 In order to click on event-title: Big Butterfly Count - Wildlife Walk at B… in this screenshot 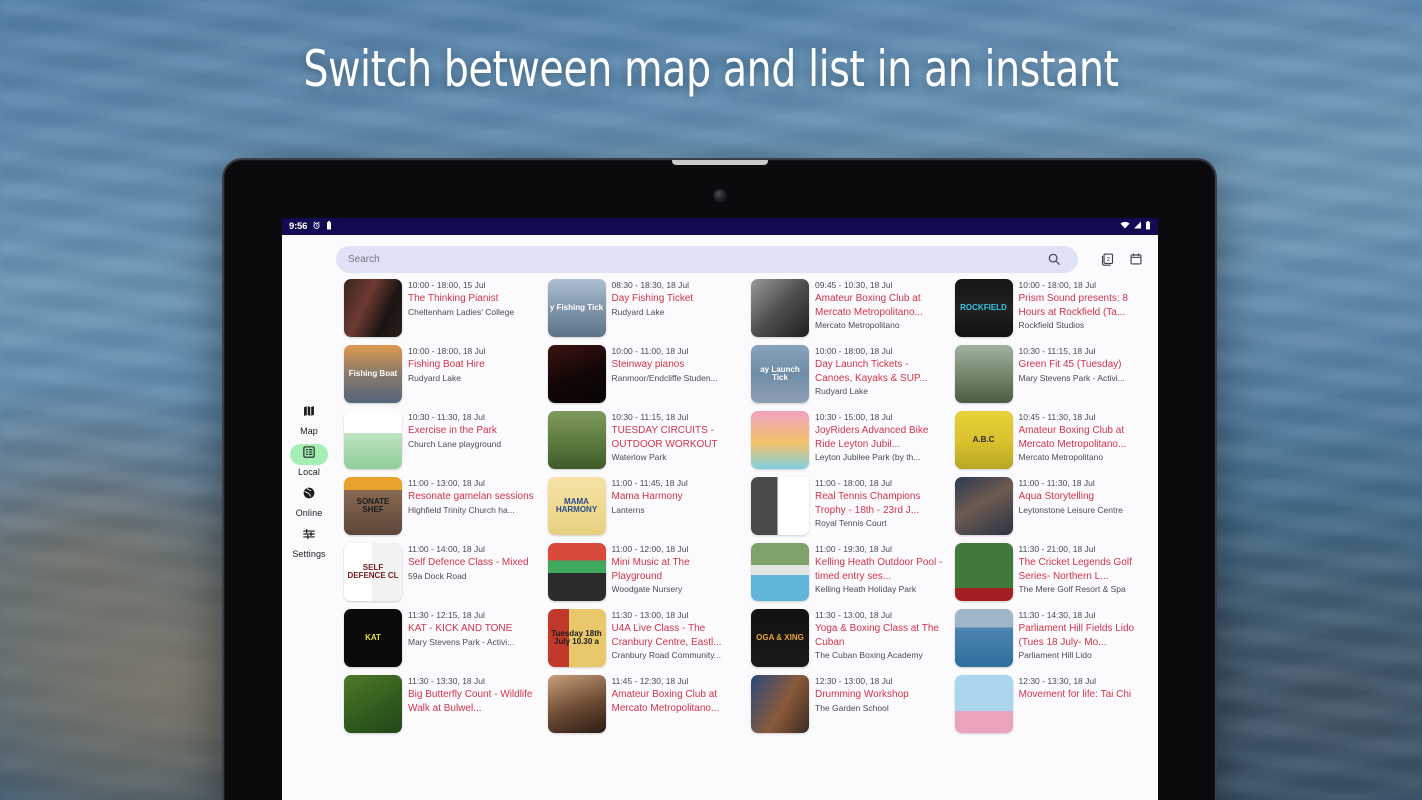, I will do `click(473, 701)`.